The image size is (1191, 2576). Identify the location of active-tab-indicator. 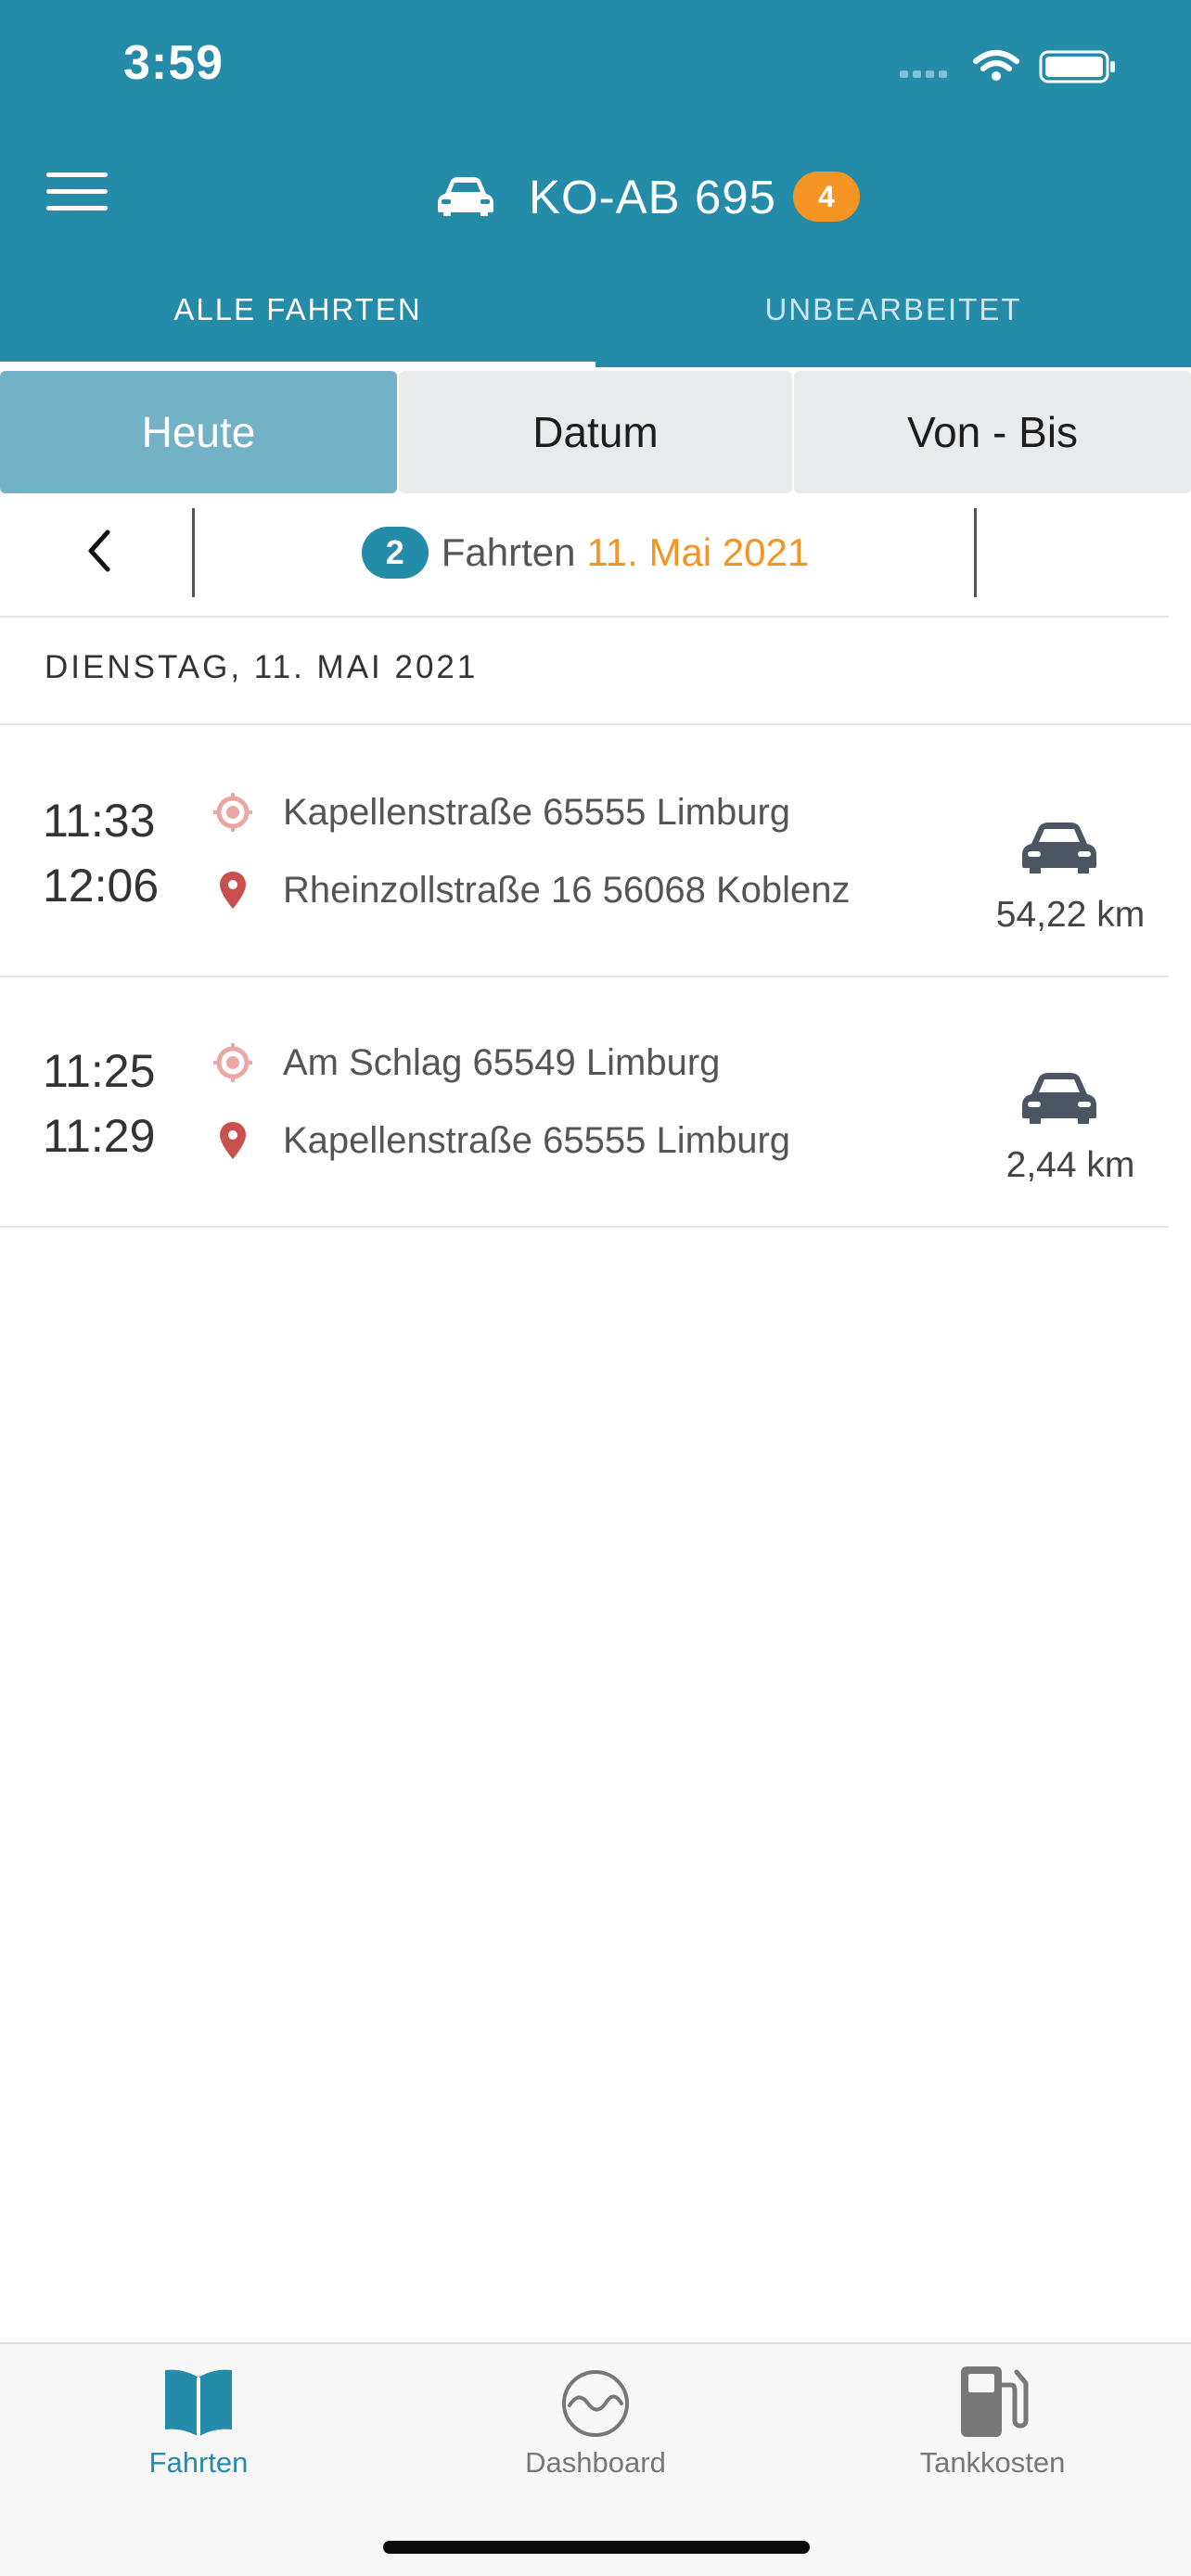
(298, 364).